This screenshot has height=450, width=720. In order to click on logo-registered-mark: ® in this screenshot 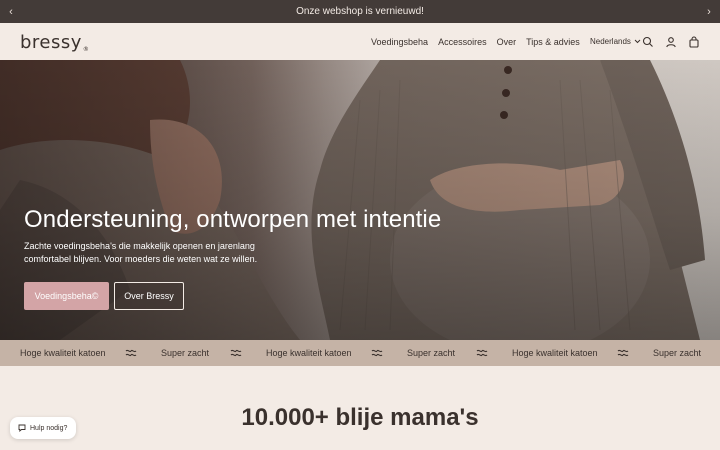, I will do `click(86, 49)`.